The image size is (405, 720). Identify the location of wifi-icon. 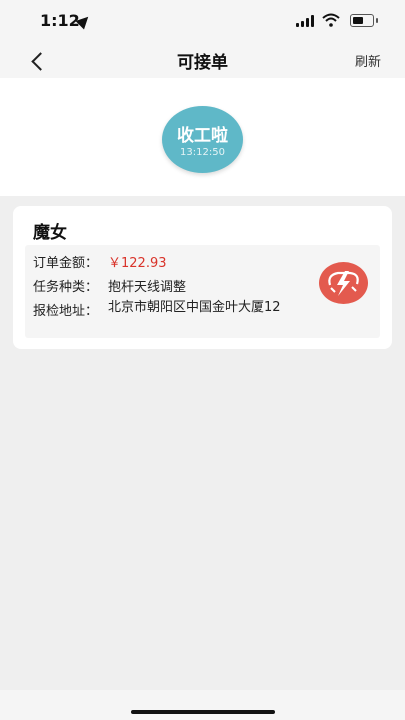
(331, 20).